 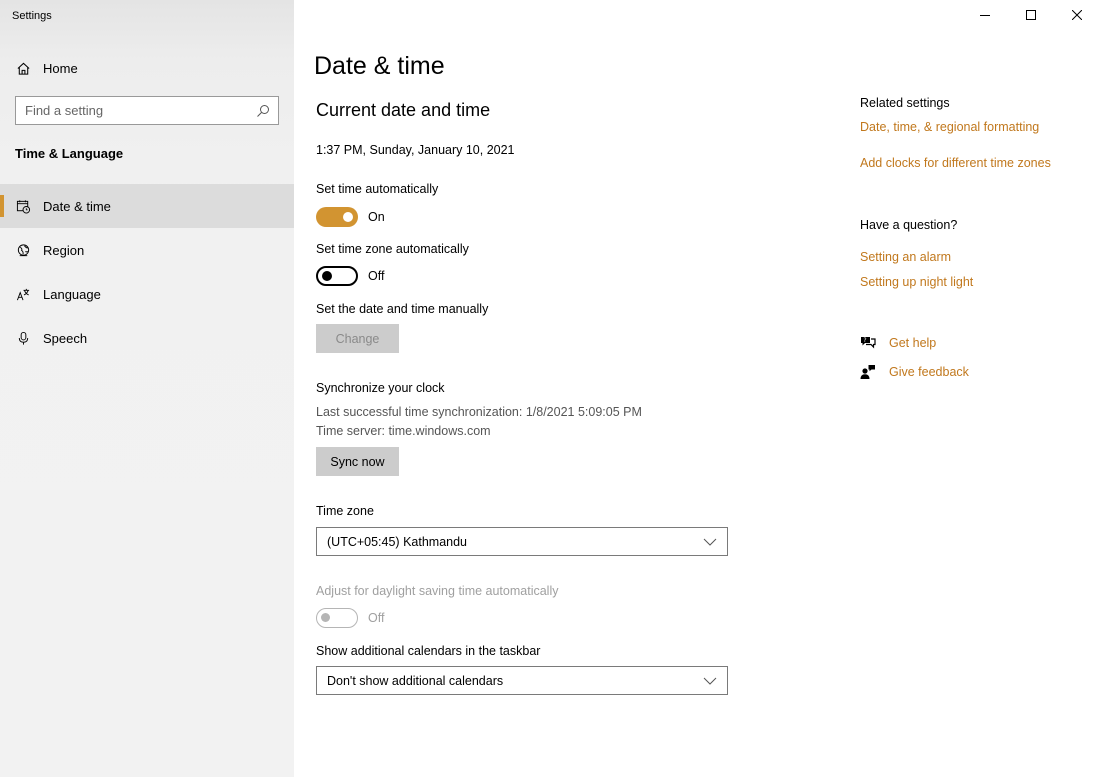 What do you see at coordinates (23, 250) in the screenshot?
I see `globe-icon` at bounding box center [23, 250].